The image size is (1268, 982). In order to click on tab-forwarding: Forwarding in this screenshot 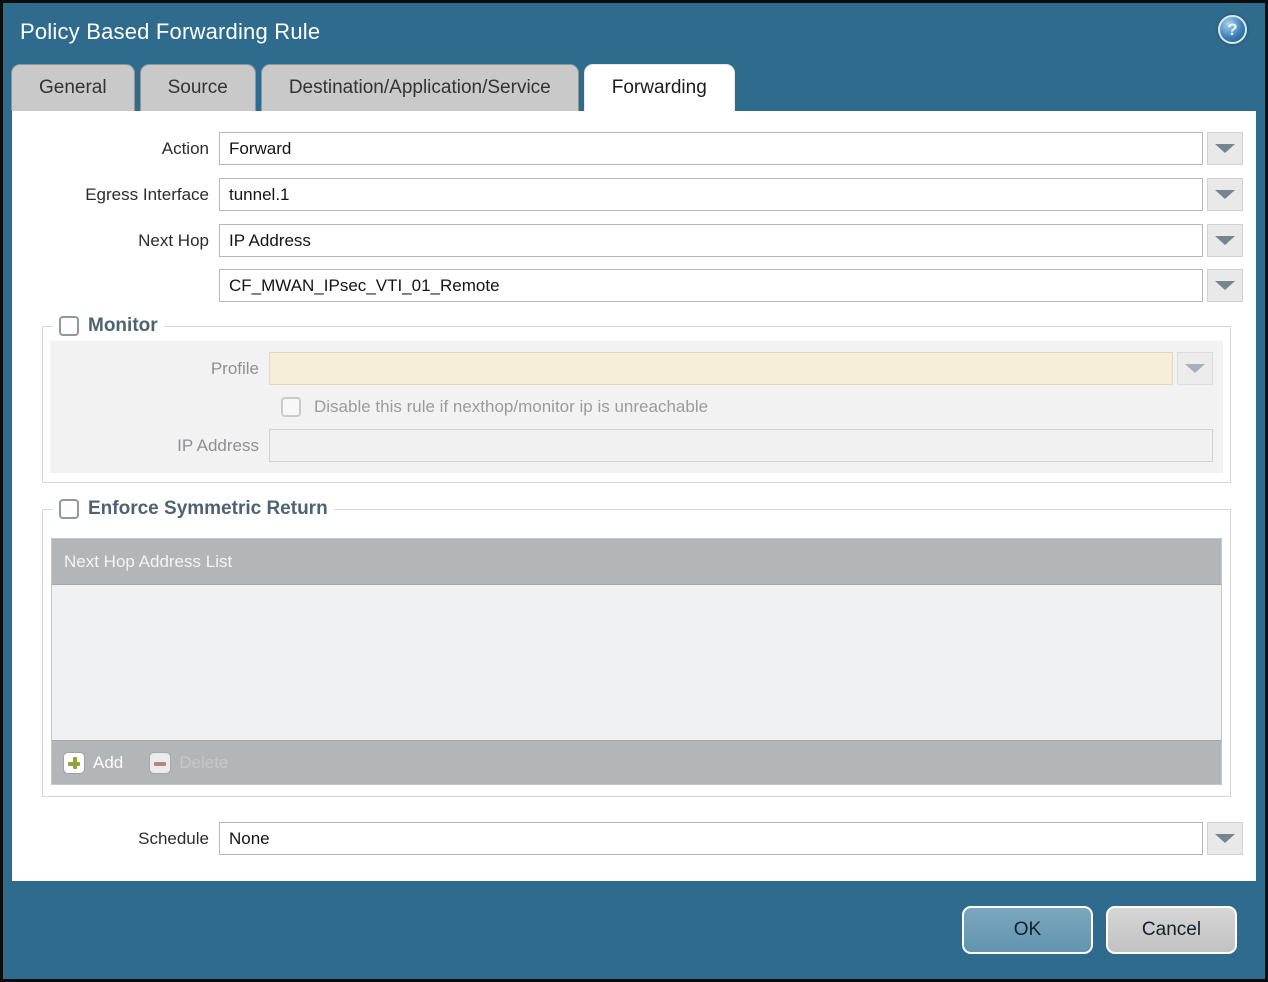, I will do `click(659, 87)`.